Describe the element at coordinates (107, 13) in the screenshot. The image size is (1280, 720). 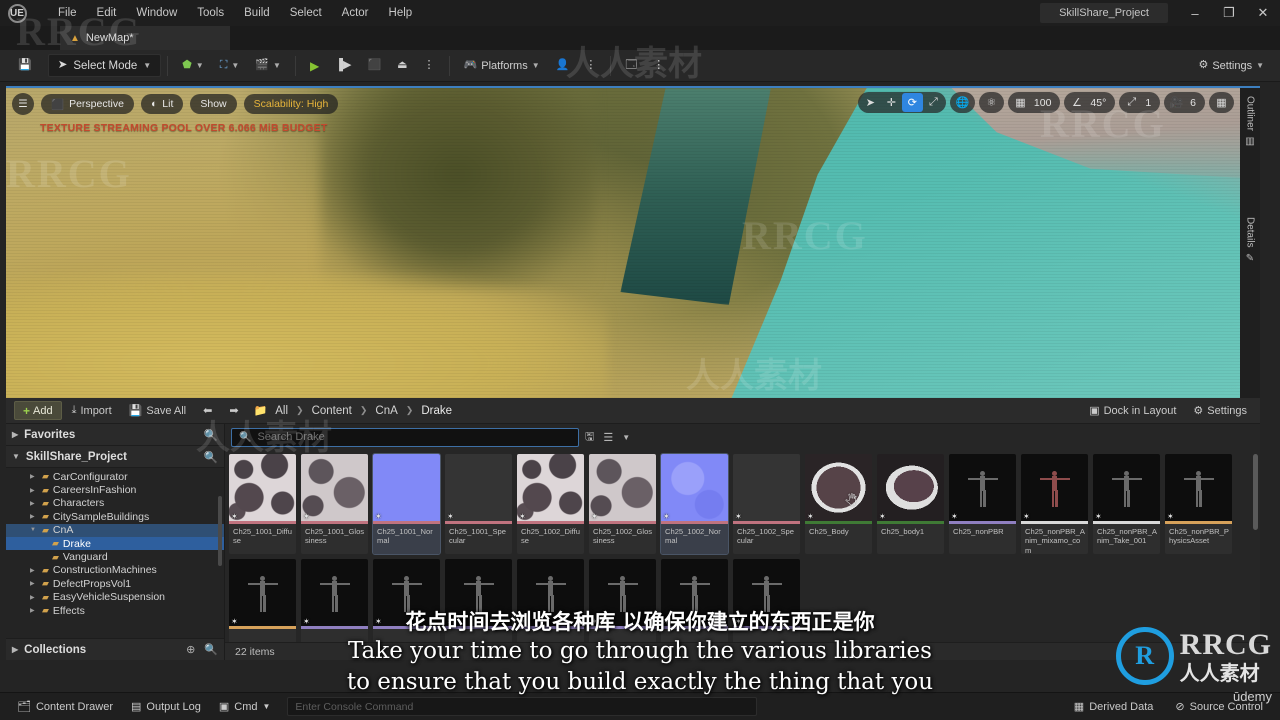
I see `menu-item-edit: Edit` at that location.